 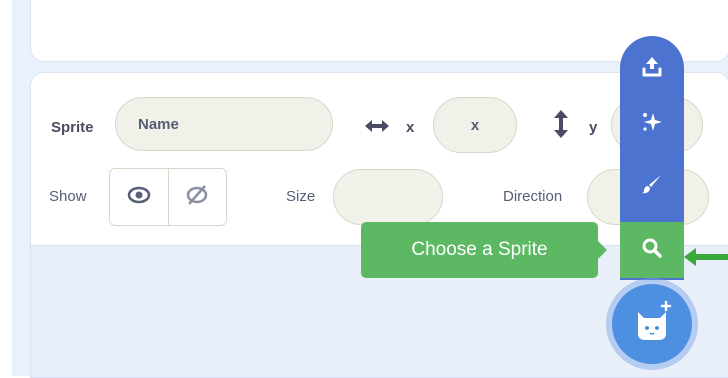 What do you see at coordinates (705, 257) in the screenshot?
I see `pointer-arrow-icon` at bounding box center [705, 257].